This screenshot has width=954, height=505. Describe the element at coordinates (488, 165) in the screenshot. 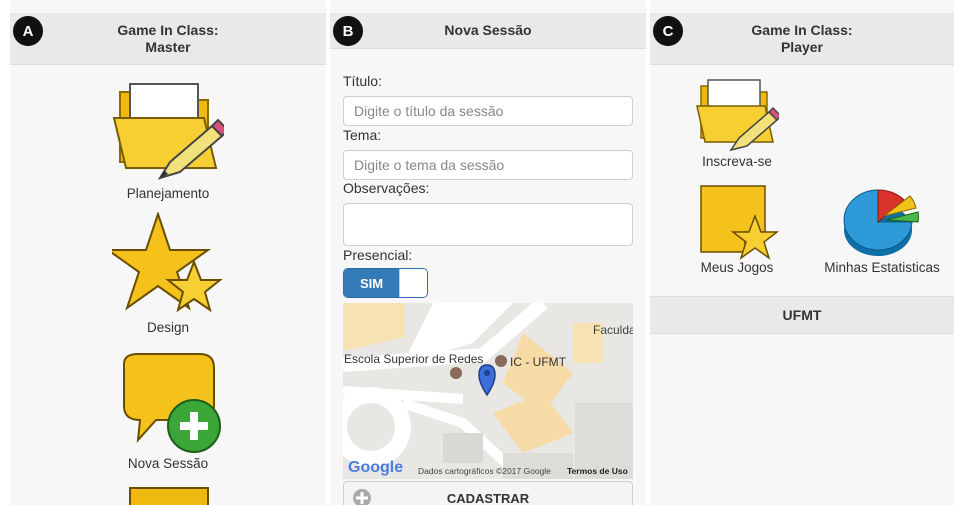

I see `tema-input` at that location.